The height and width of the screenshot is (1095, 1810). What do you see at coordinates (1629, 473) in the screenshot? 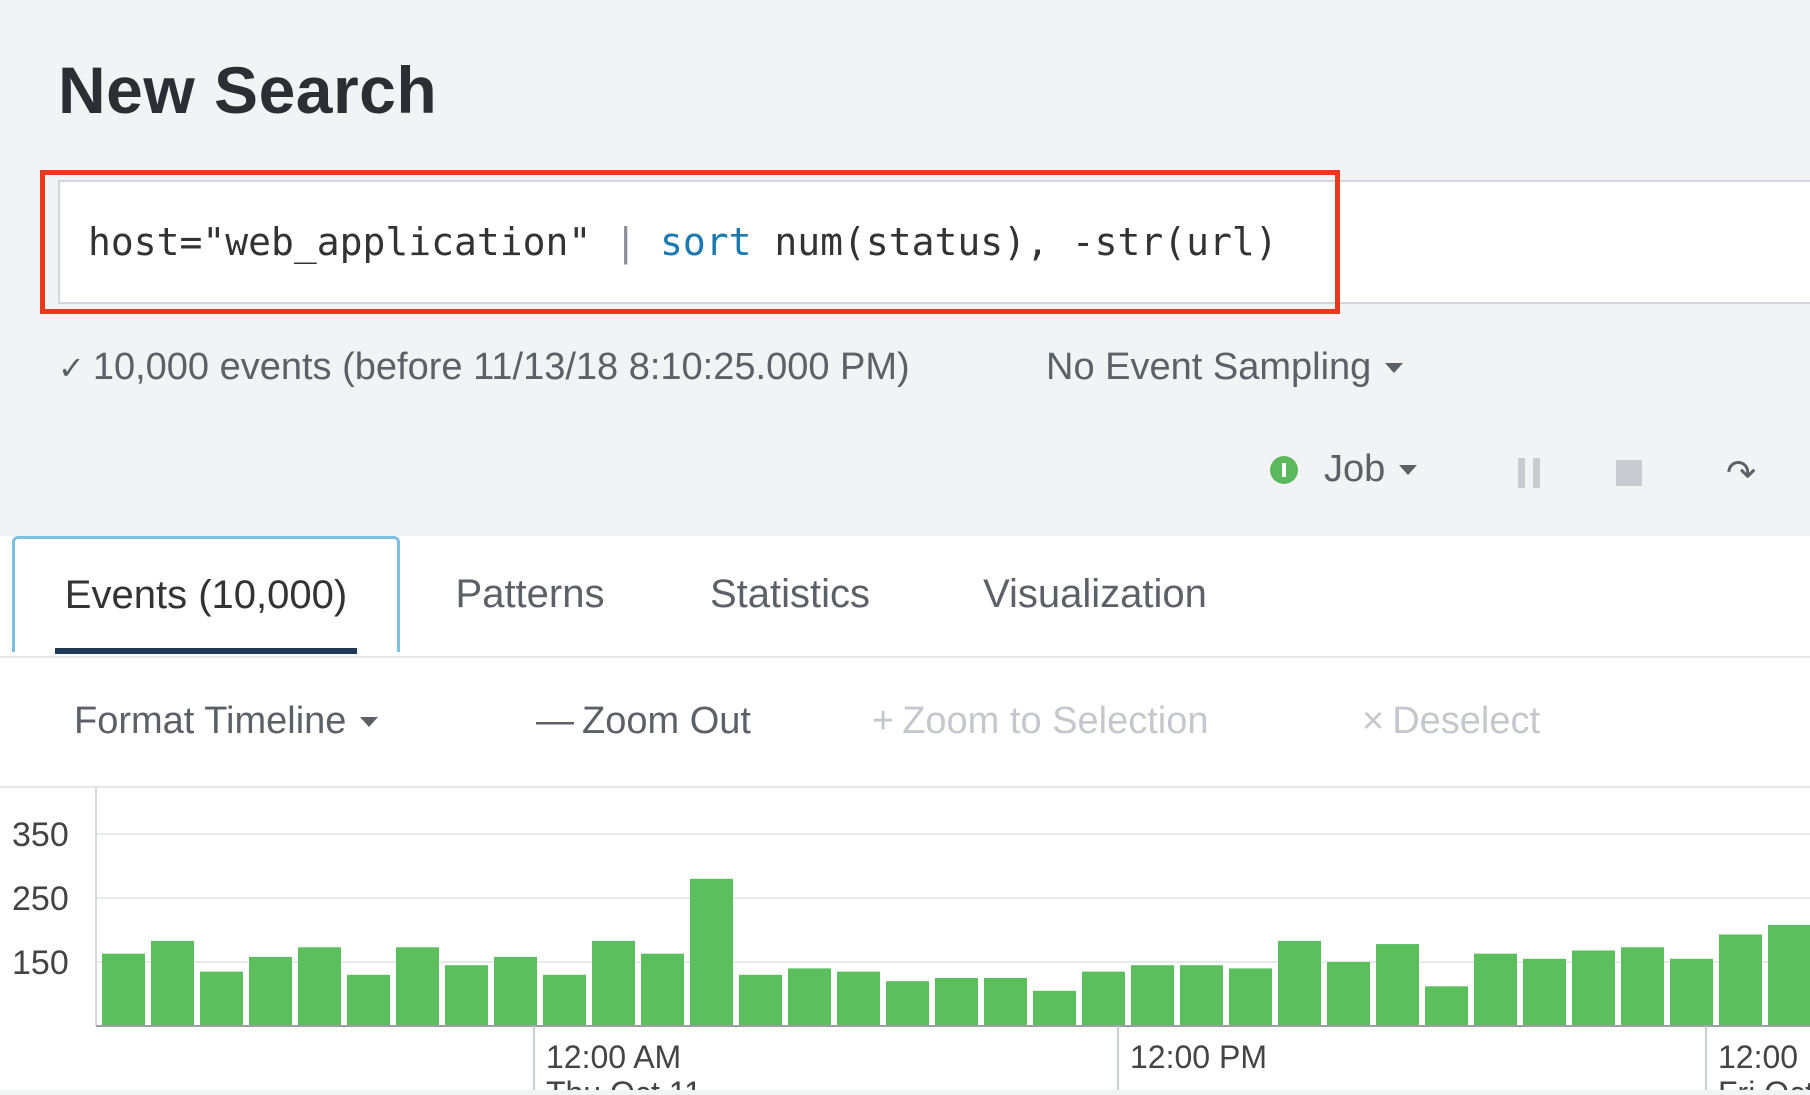
I see `stop-icon` at bounding box center [1629, 473].